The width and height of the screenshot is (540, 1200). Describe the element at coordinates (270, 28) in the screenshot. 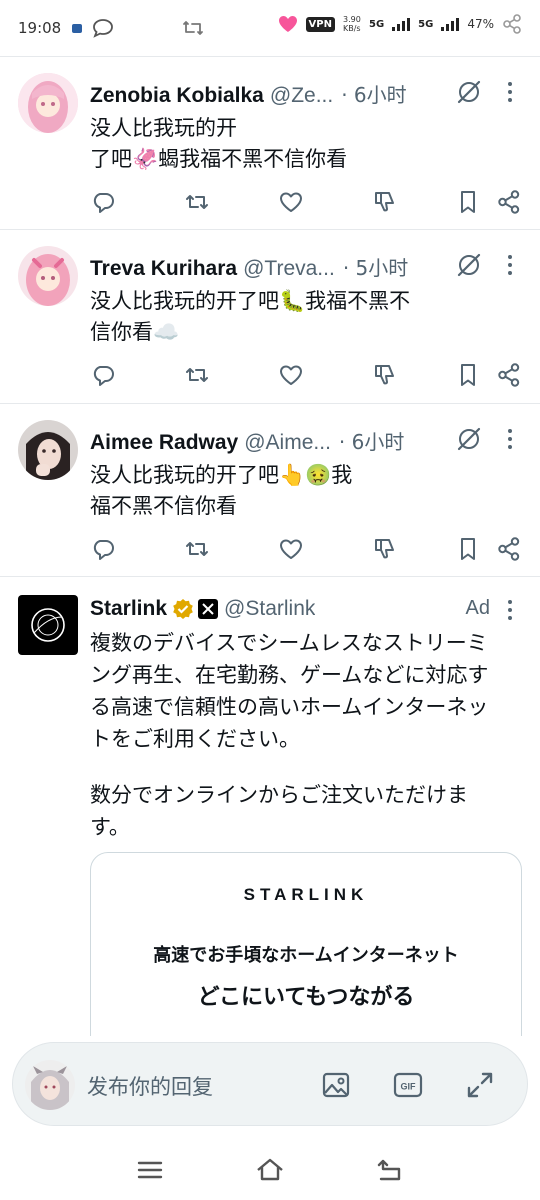

I see `status-bar: 19:08 VPN 3.90 KB/s 5G 5G 47%` at that location.